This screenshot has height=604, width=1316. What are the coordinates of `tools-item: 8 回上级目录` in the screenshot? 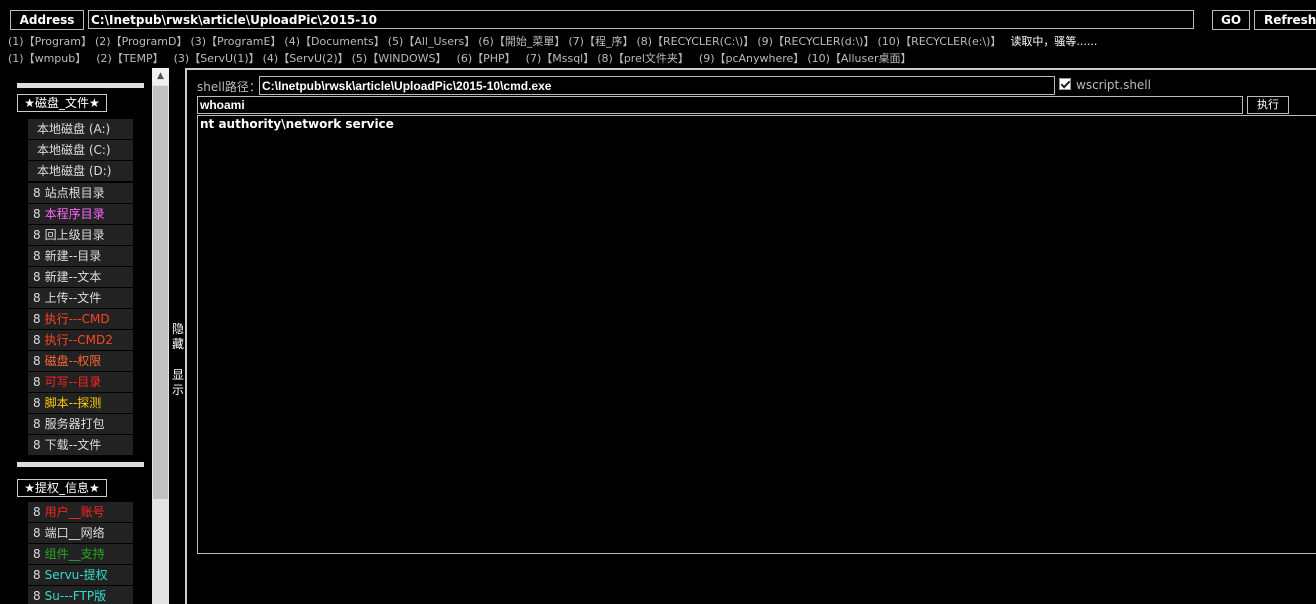 It's located at (80, 235).